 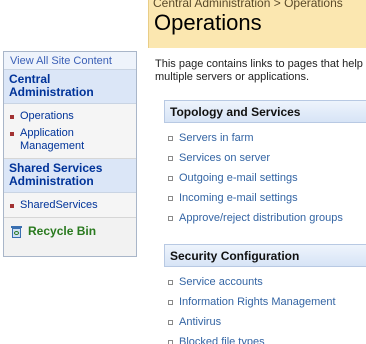 What do you see at coordinates (265, 111) in the screenshot?
I see `section-header-topology: Topology and Services` at bounding box center [265, 111].